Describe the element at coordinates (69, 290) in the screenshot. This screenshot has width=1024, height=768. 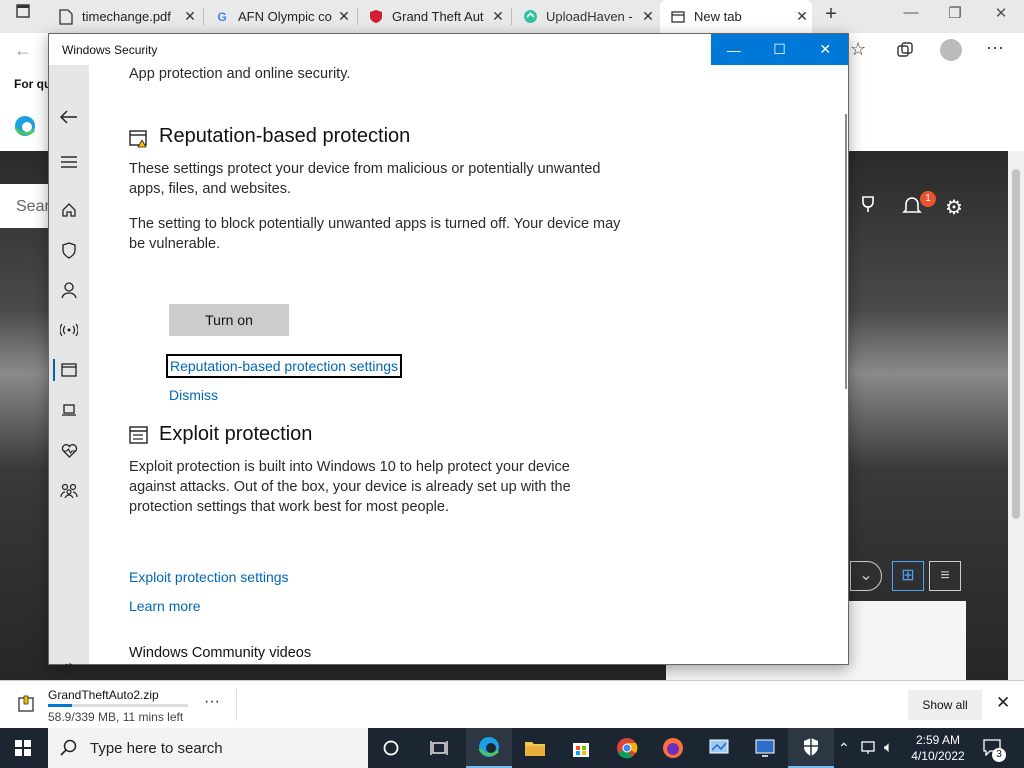
I see `account-person-icon` at that location.